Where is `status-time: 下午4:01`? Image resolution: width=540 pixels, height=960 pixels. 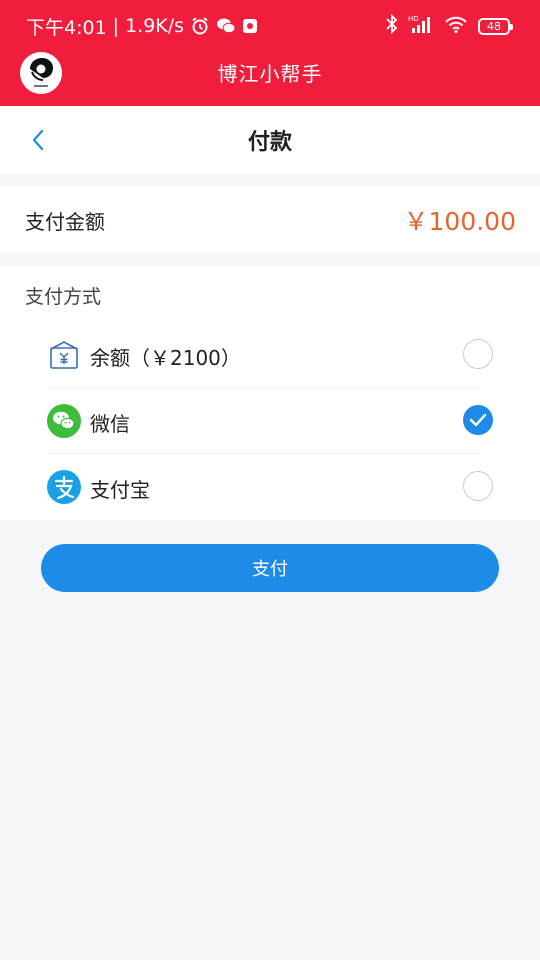 status-time: 下午4:01 is located at coordinates (66, 27).